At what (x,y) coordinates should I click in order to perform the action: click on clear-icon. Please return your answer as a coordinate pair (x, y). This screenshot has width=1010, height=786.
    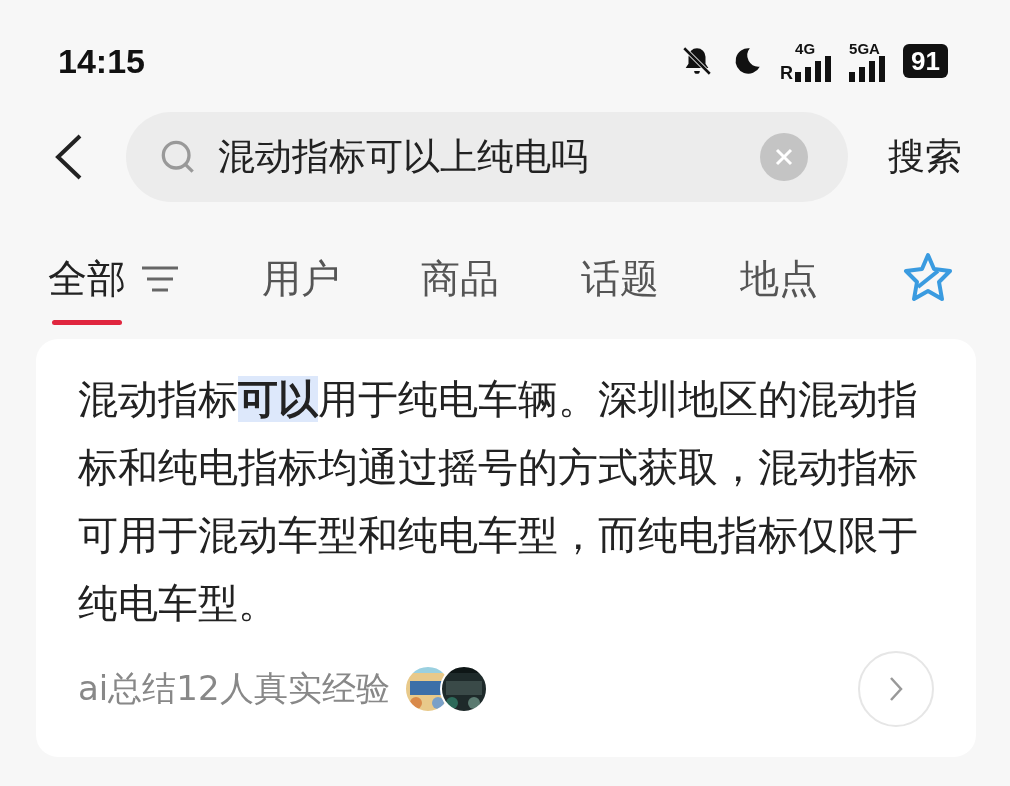
    Looking at the image, I should click on (784, 157).